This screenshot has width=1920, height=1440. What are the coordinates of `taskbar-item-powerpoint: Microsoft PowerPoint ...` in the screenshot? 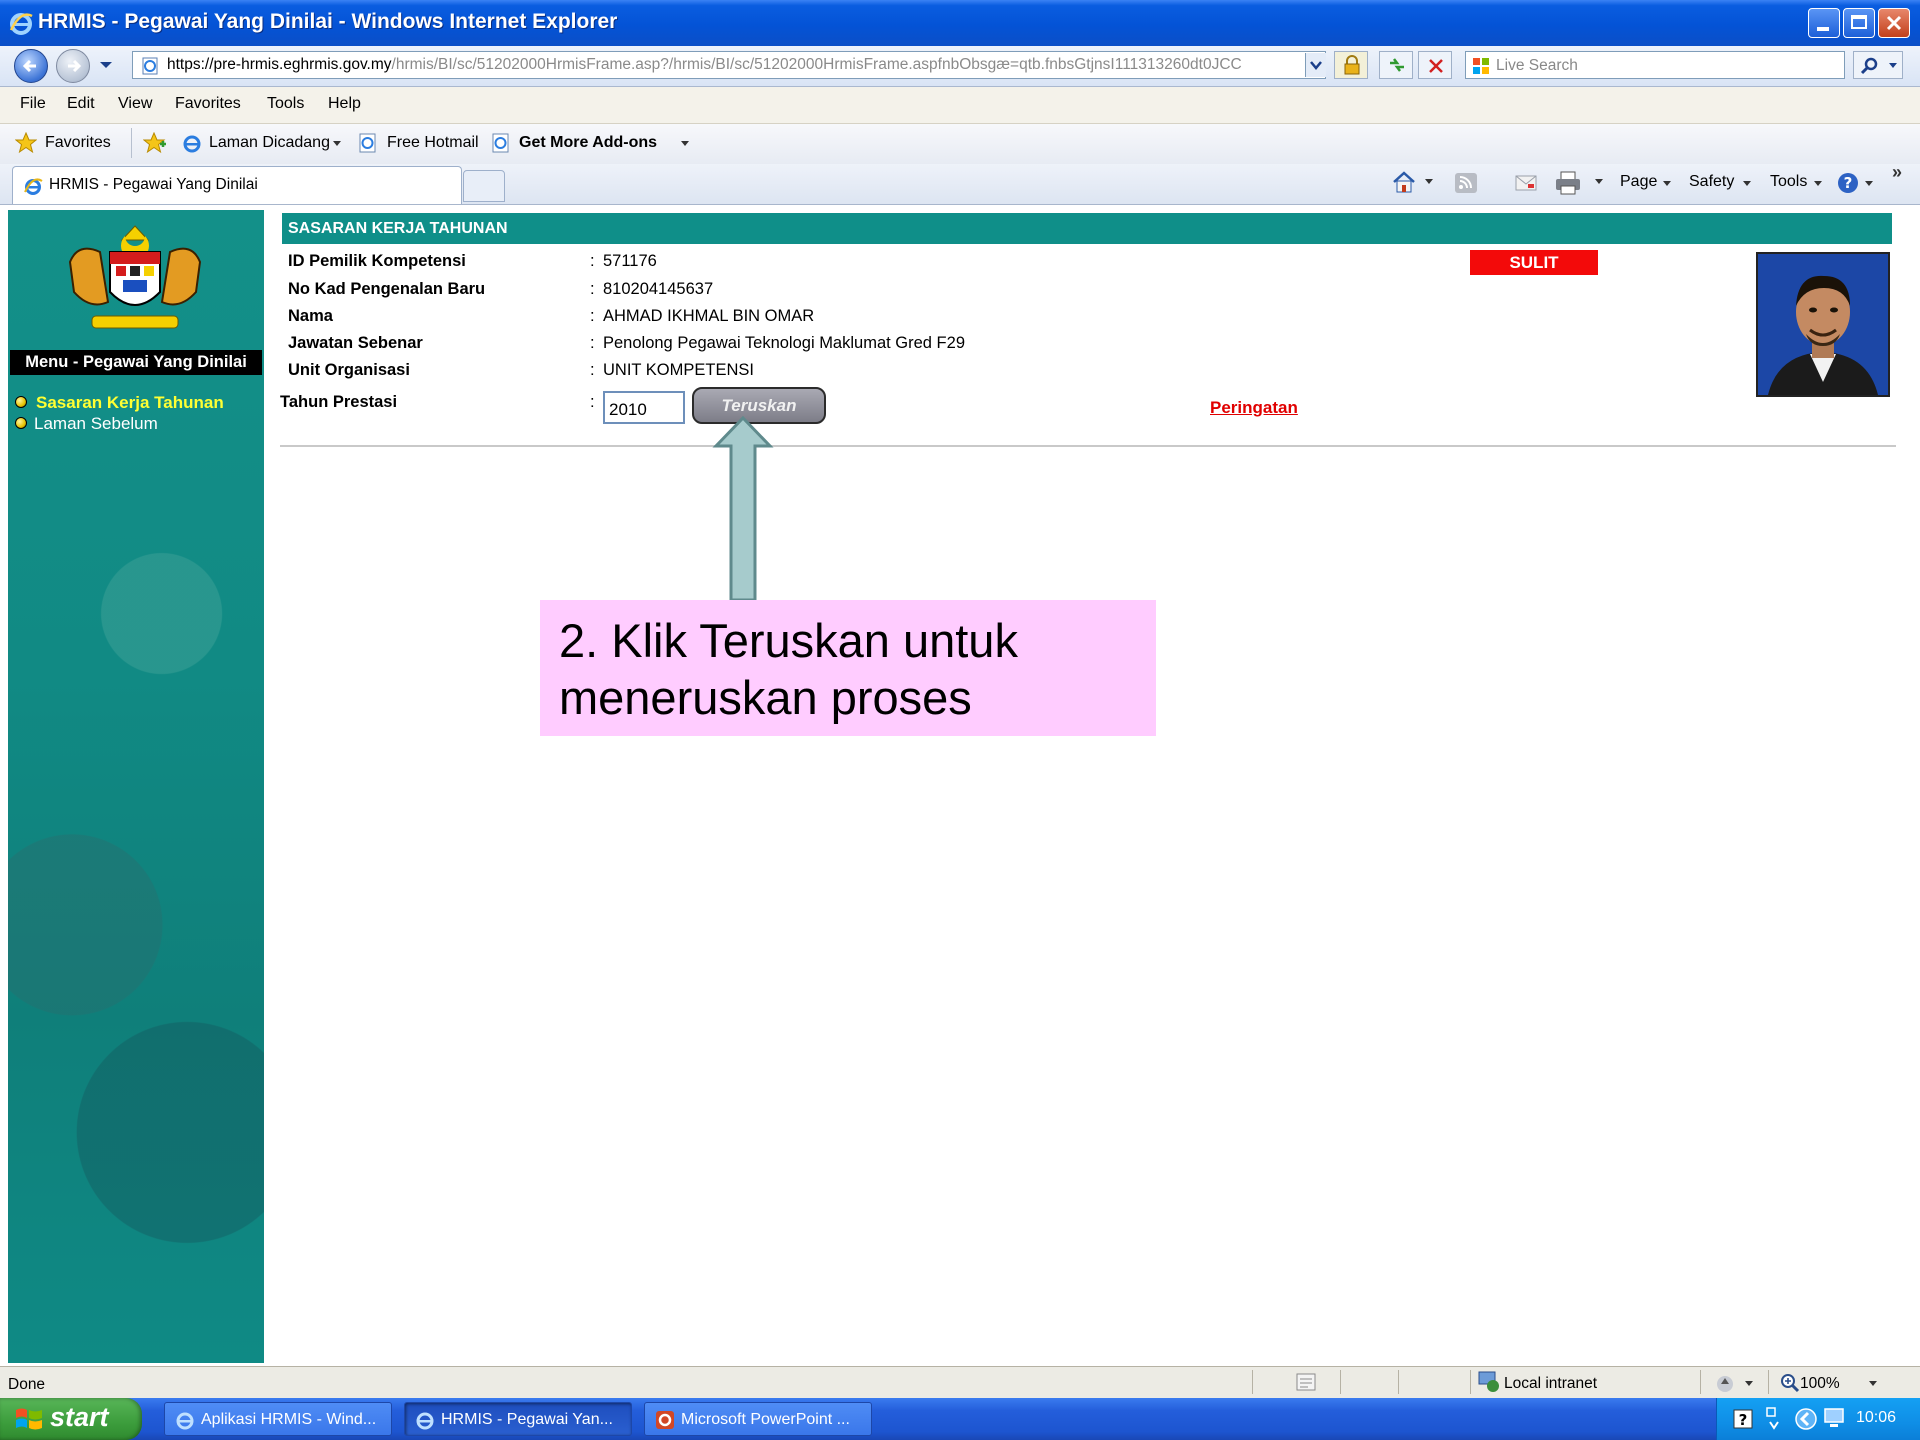 It's located at (758, 1419).